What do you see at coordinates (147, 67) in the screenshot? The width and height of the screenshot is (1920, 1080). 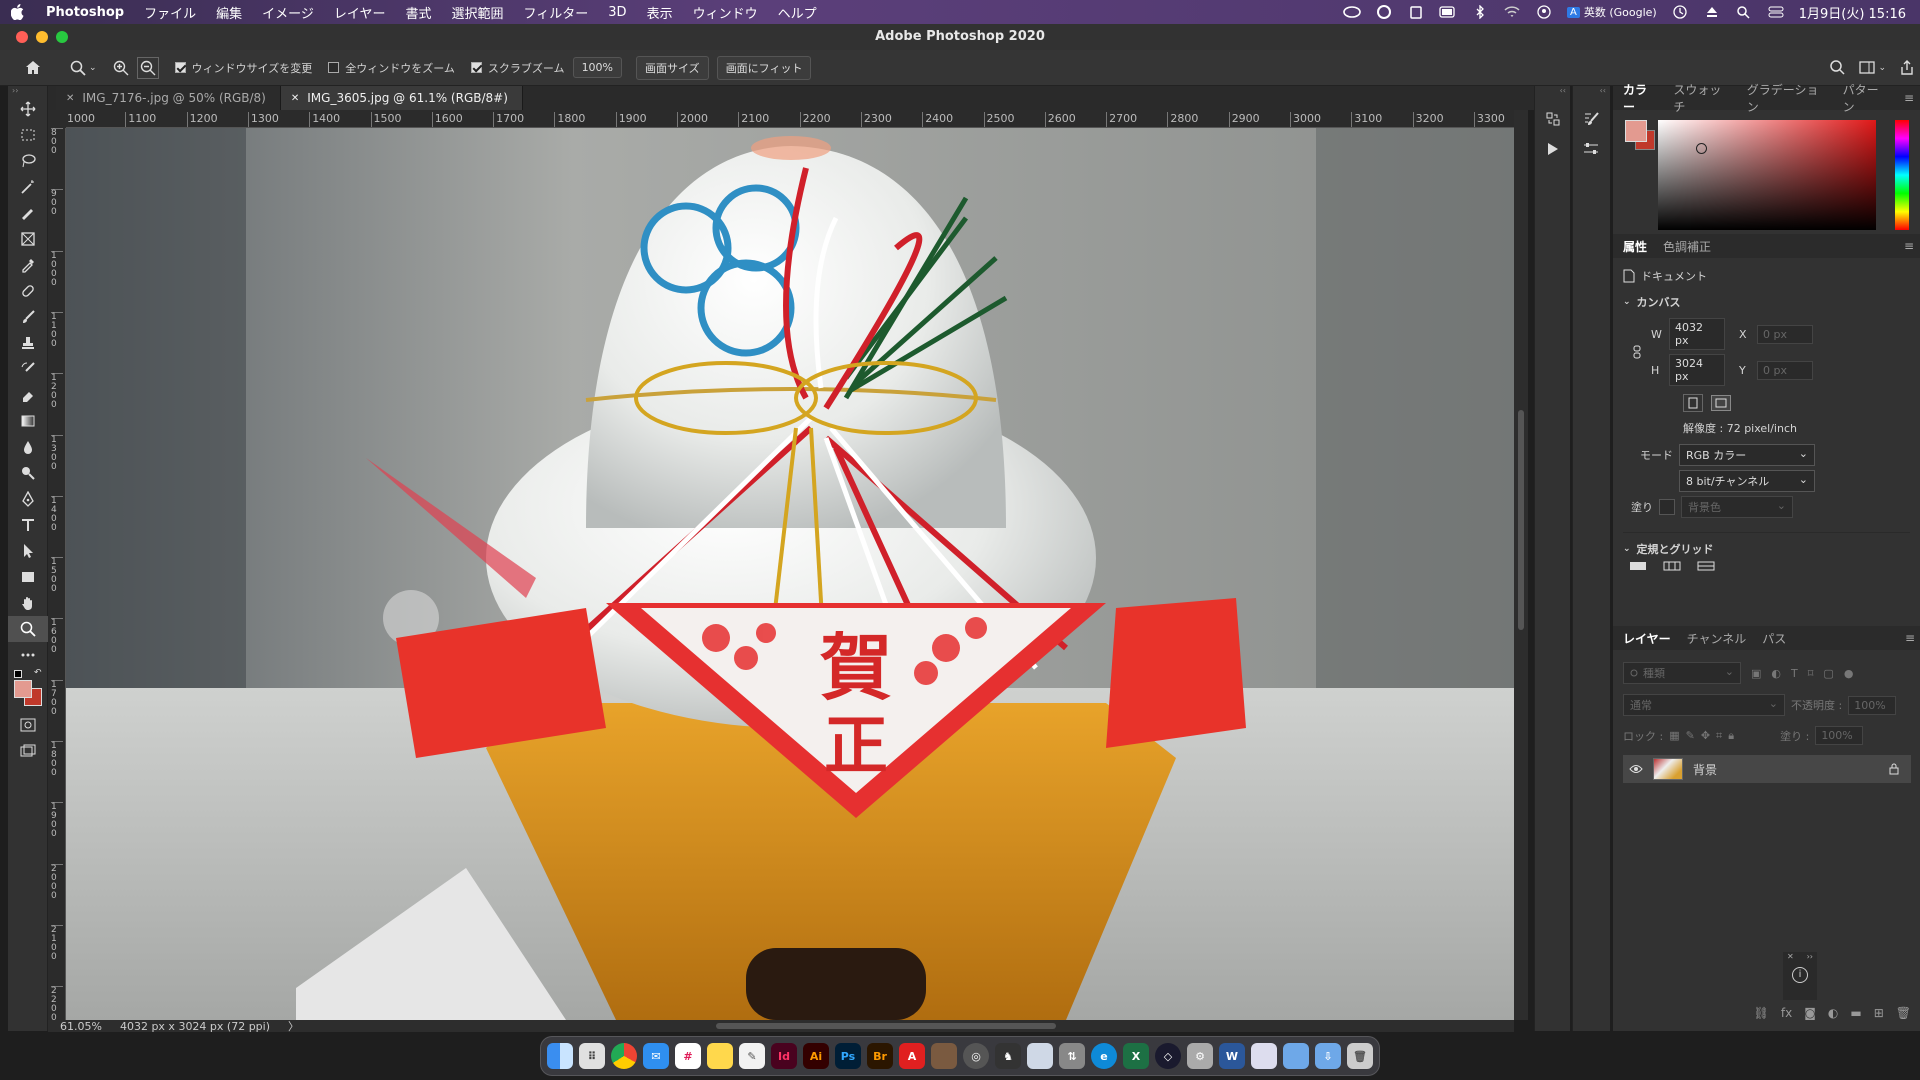 I see `zoom-out-icon` at bounding box center [147, 67].